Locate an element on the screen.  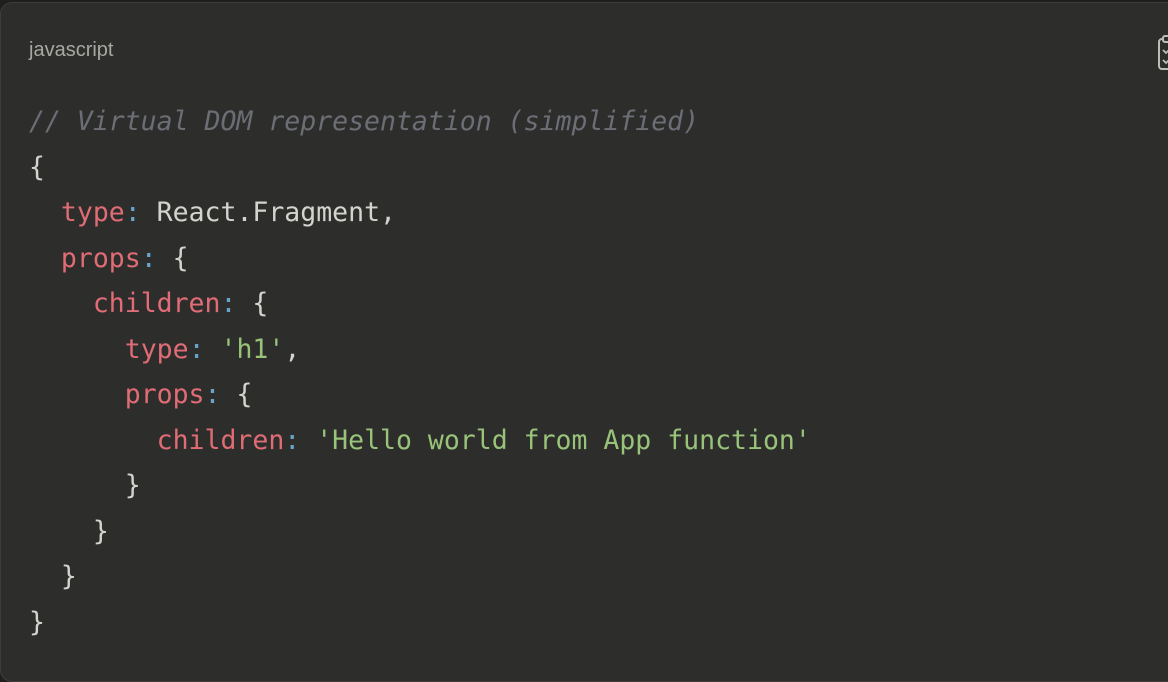
code-line: type: 'h1', is located at coordinates (420, 350).